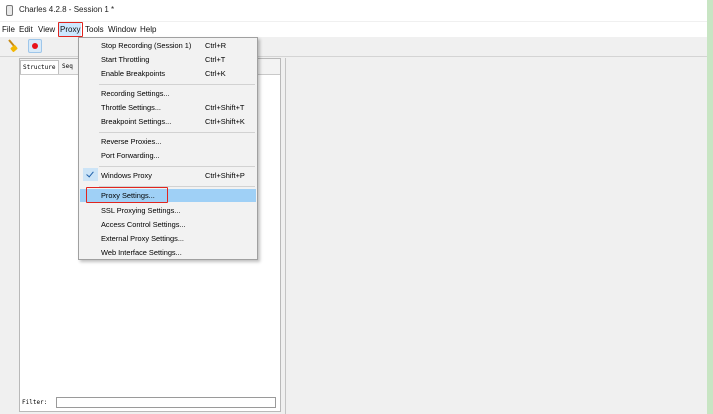 The height and width of the screenshot is (414, 713). Describe the element at coordinates (70, 29) in the screenshot. I see `proxy-menu-highlight` at that location.